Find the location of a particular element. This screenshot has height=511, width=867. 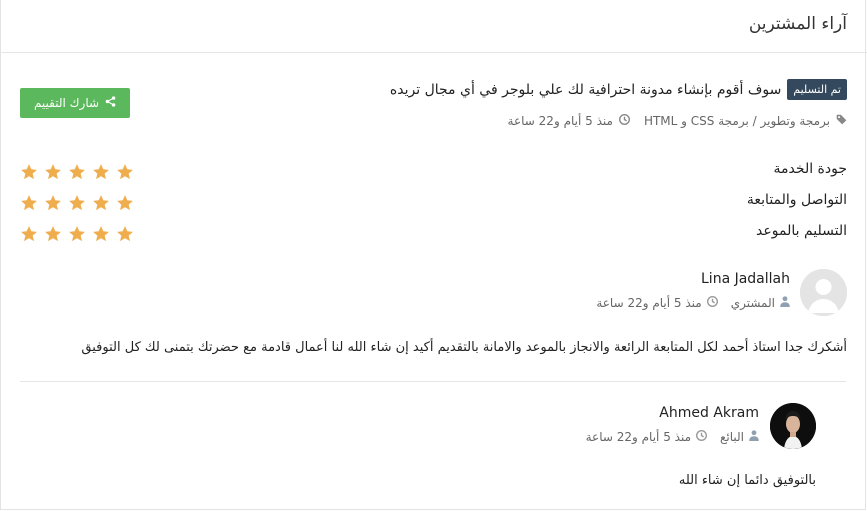

seller-role: البائع is located at coordinates (732, 437).